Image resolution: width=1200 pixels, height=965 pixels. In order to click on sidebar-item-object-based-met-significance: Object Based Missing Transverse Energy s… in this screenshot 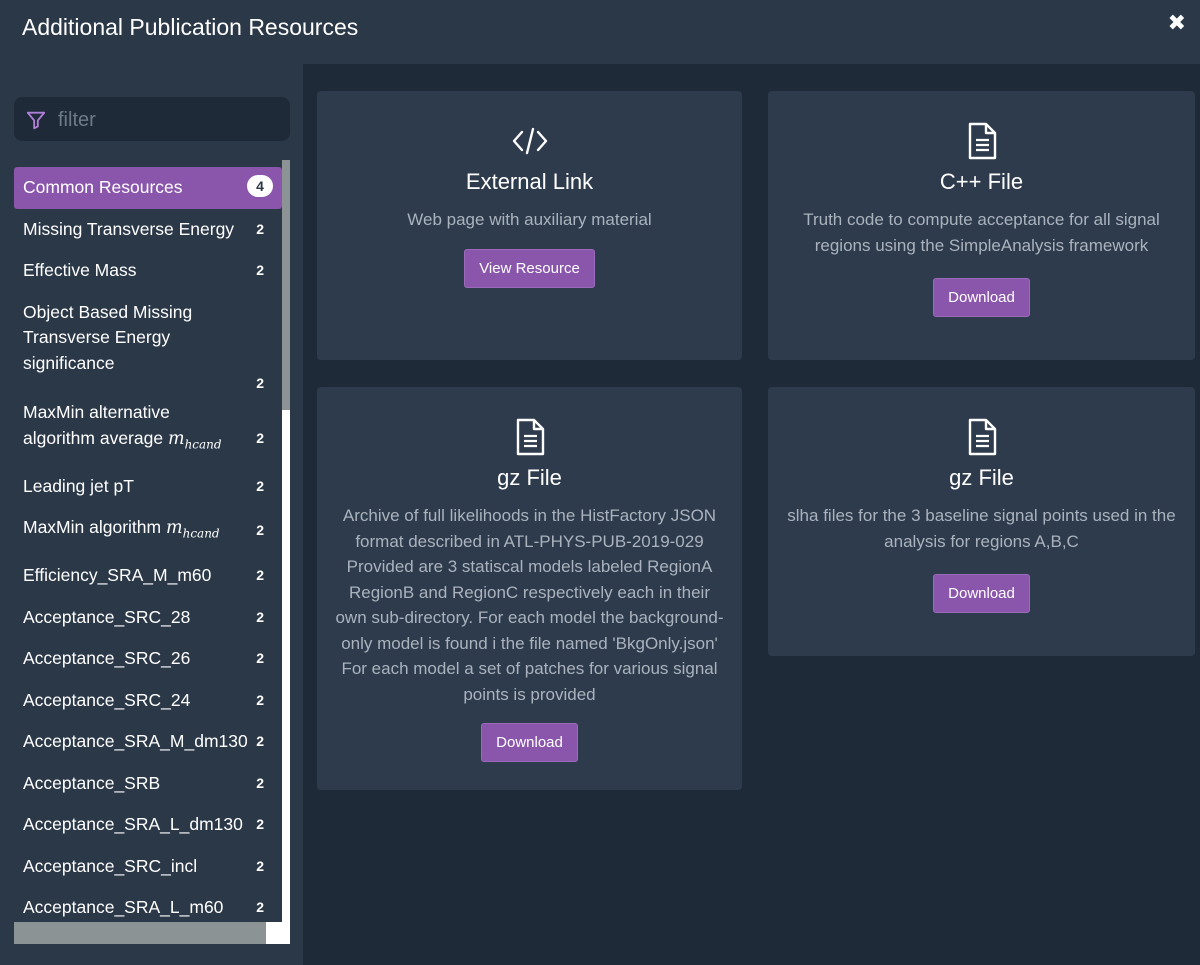, I will do `click(148, 348)`.